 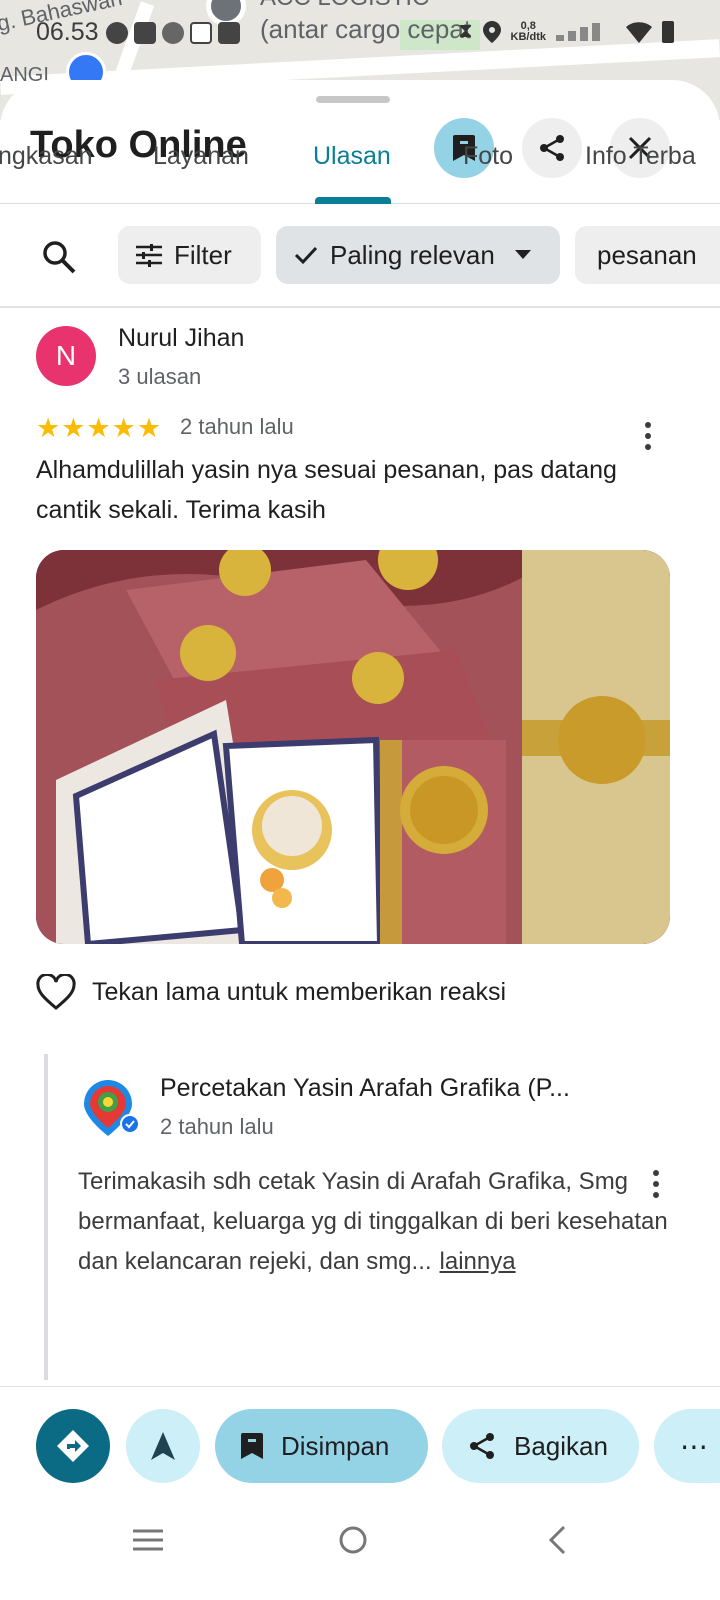 I want to click on home-circle-icon, so click(x=353, y=1540).